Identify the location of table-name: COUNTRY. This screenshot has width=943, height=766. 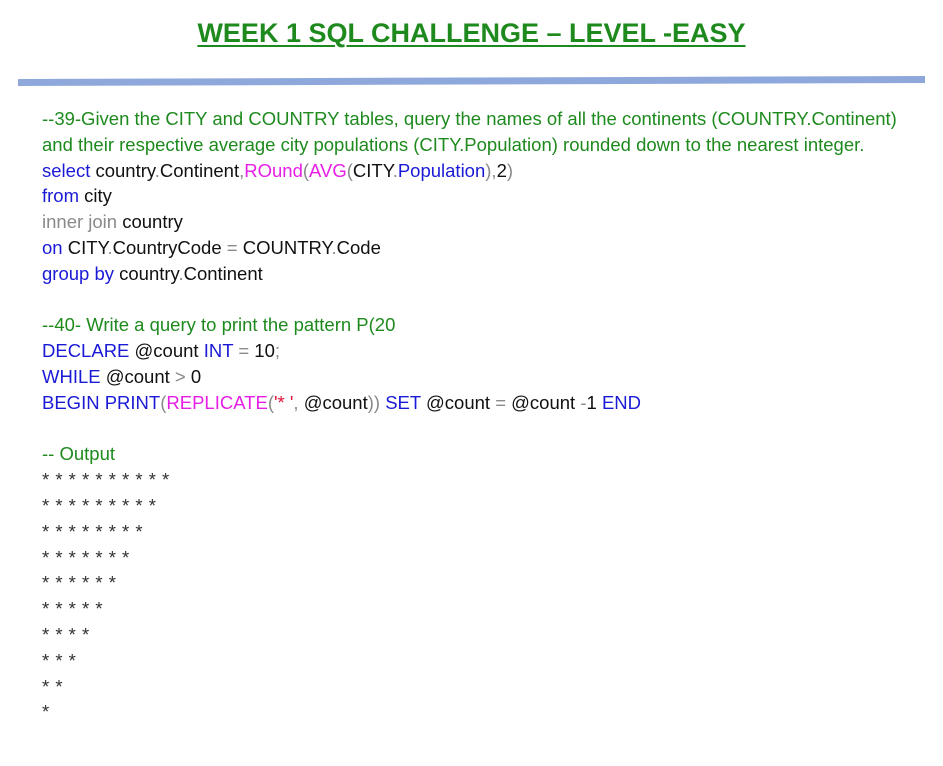
(287, 247).